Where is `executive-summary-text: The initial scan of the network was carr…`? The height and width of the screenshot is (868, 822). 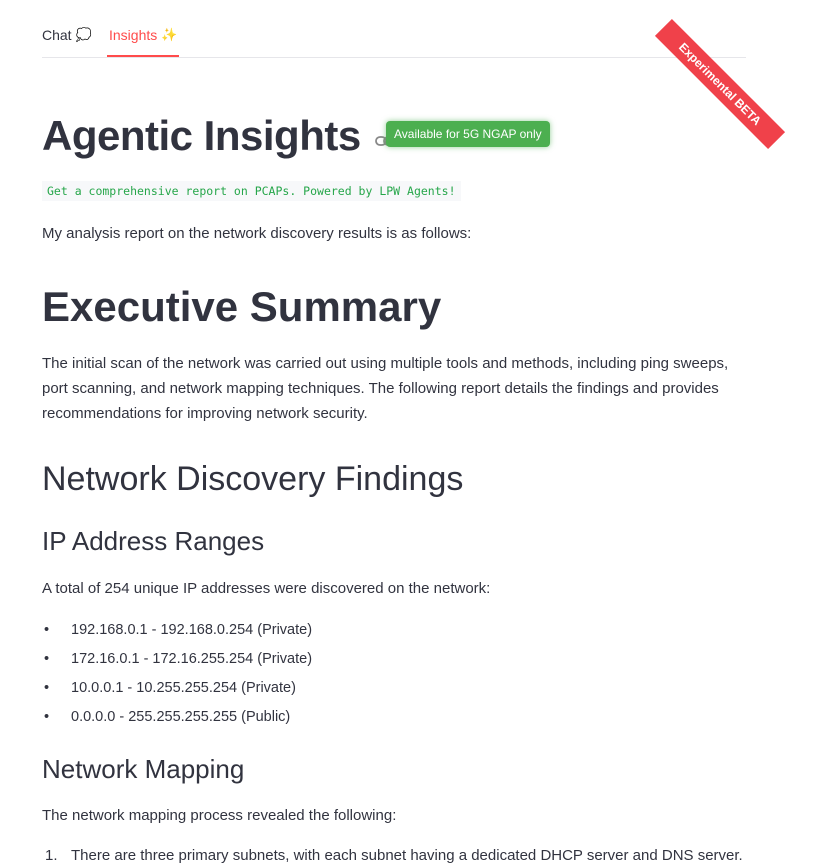
executive-summary-text: The initial scan of the network was carr… is located at coordinates (385, 388).